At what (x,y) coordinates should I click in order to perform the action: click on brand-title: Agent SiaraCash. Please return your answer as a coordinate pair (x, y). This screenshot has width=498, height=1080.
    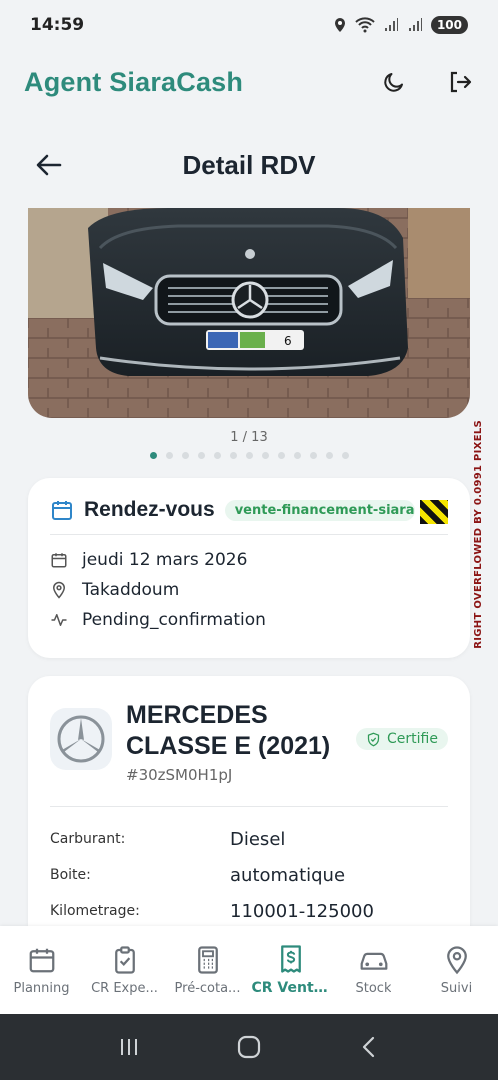
    Looking at the image, I should click on (134, 81).